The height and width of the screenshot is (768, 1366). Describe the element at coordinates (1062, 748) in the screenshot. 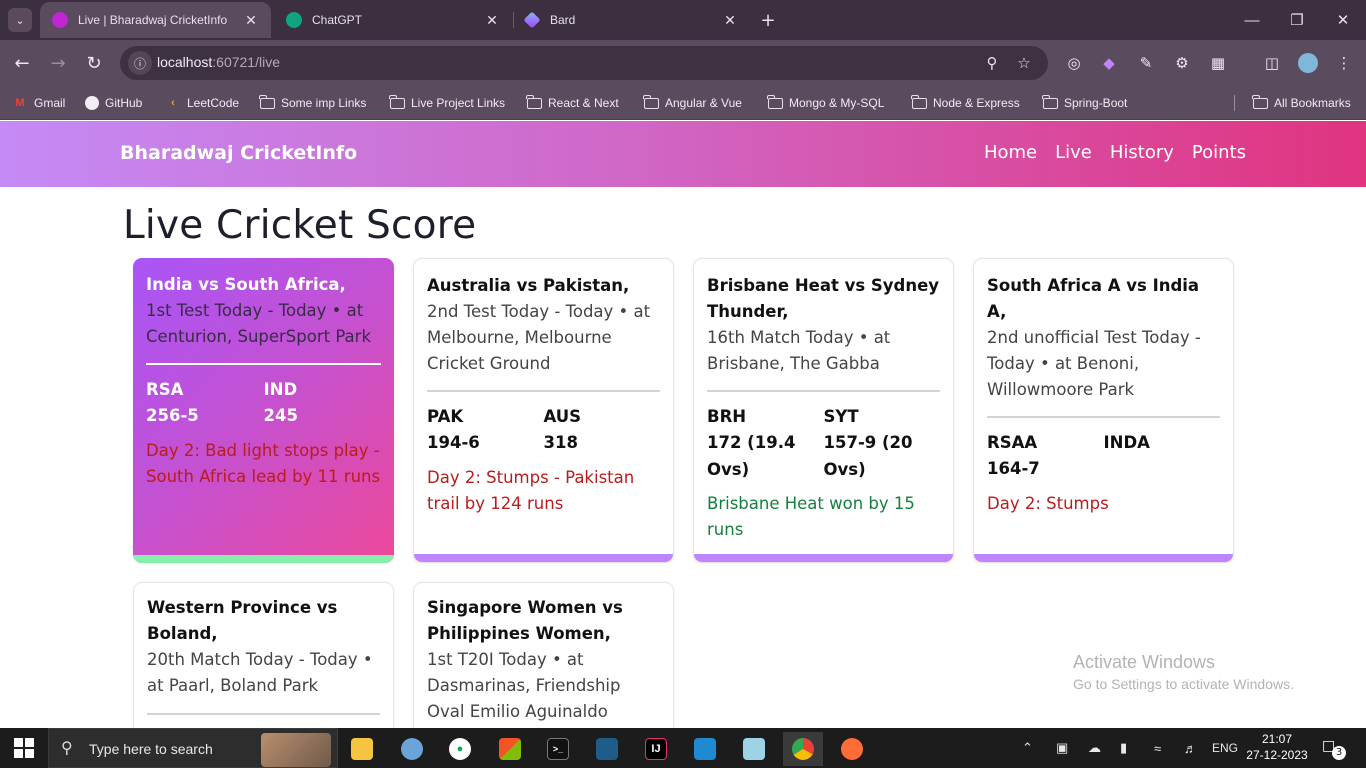

I see `meet-now-icon: ▣` at that location.